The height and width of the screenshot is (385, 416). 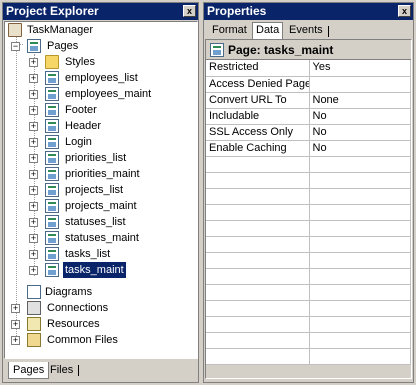 I want to click on property-row: Access Denied Page, so click(x=308, y=84).